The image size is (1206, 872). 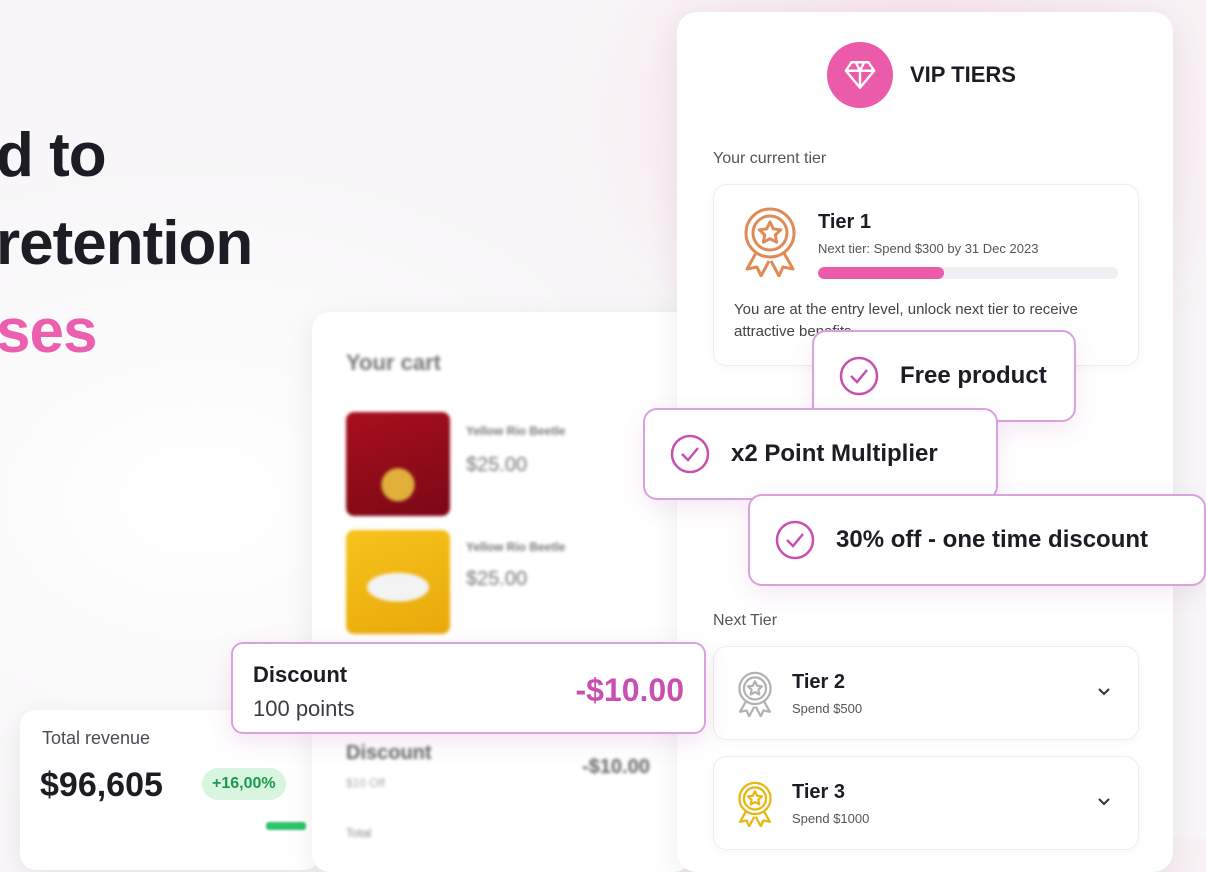 I want to click on benefit-label: Free product, so click(x=973, y=375).